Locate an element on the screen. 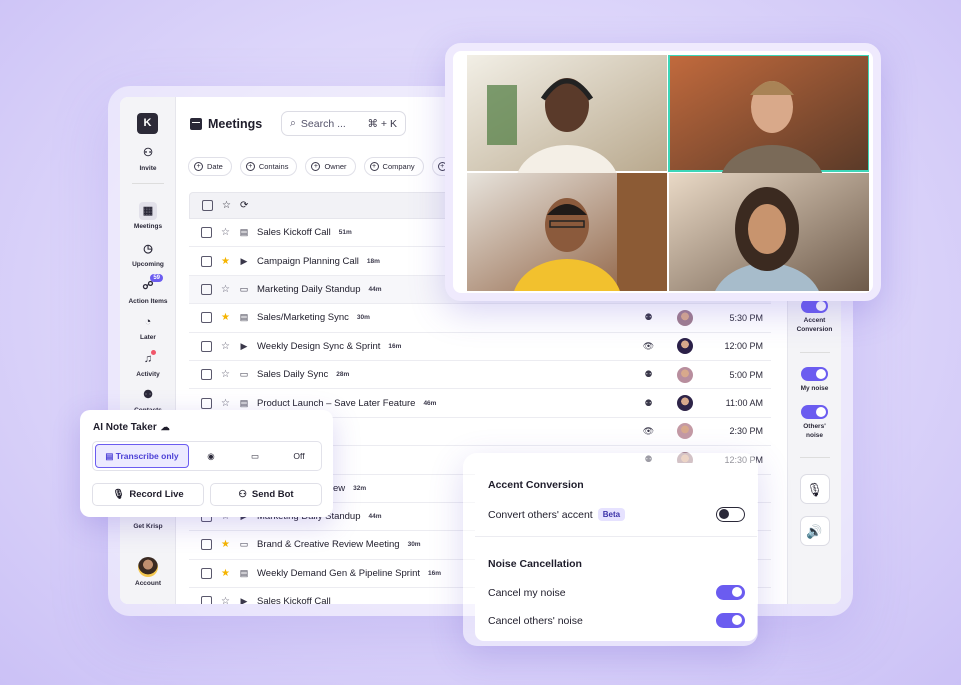 This screenshot has width=961, height=685. meeting-title: Sales Kickoff Call is located at coordinates (294, 600).